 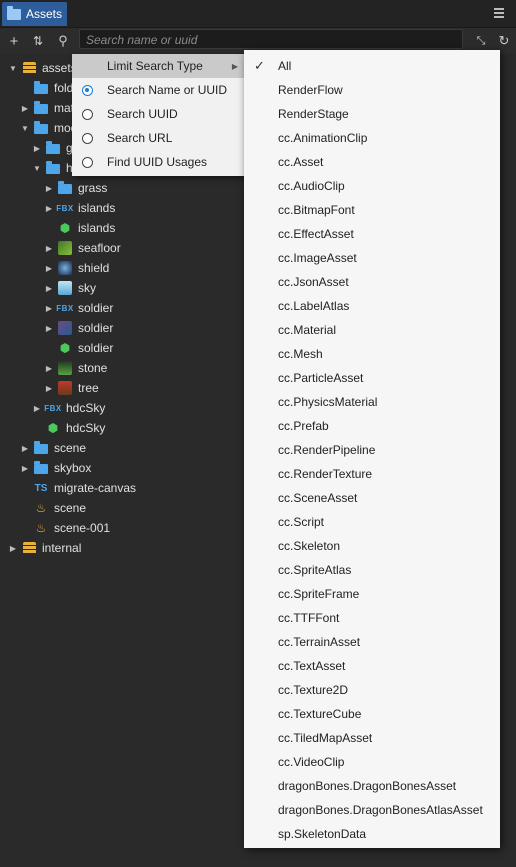 What do you see at coordinates (63, 41) in the screenshot?
I see `search-type-icon: ⚲` at bounding box center [63, 41].